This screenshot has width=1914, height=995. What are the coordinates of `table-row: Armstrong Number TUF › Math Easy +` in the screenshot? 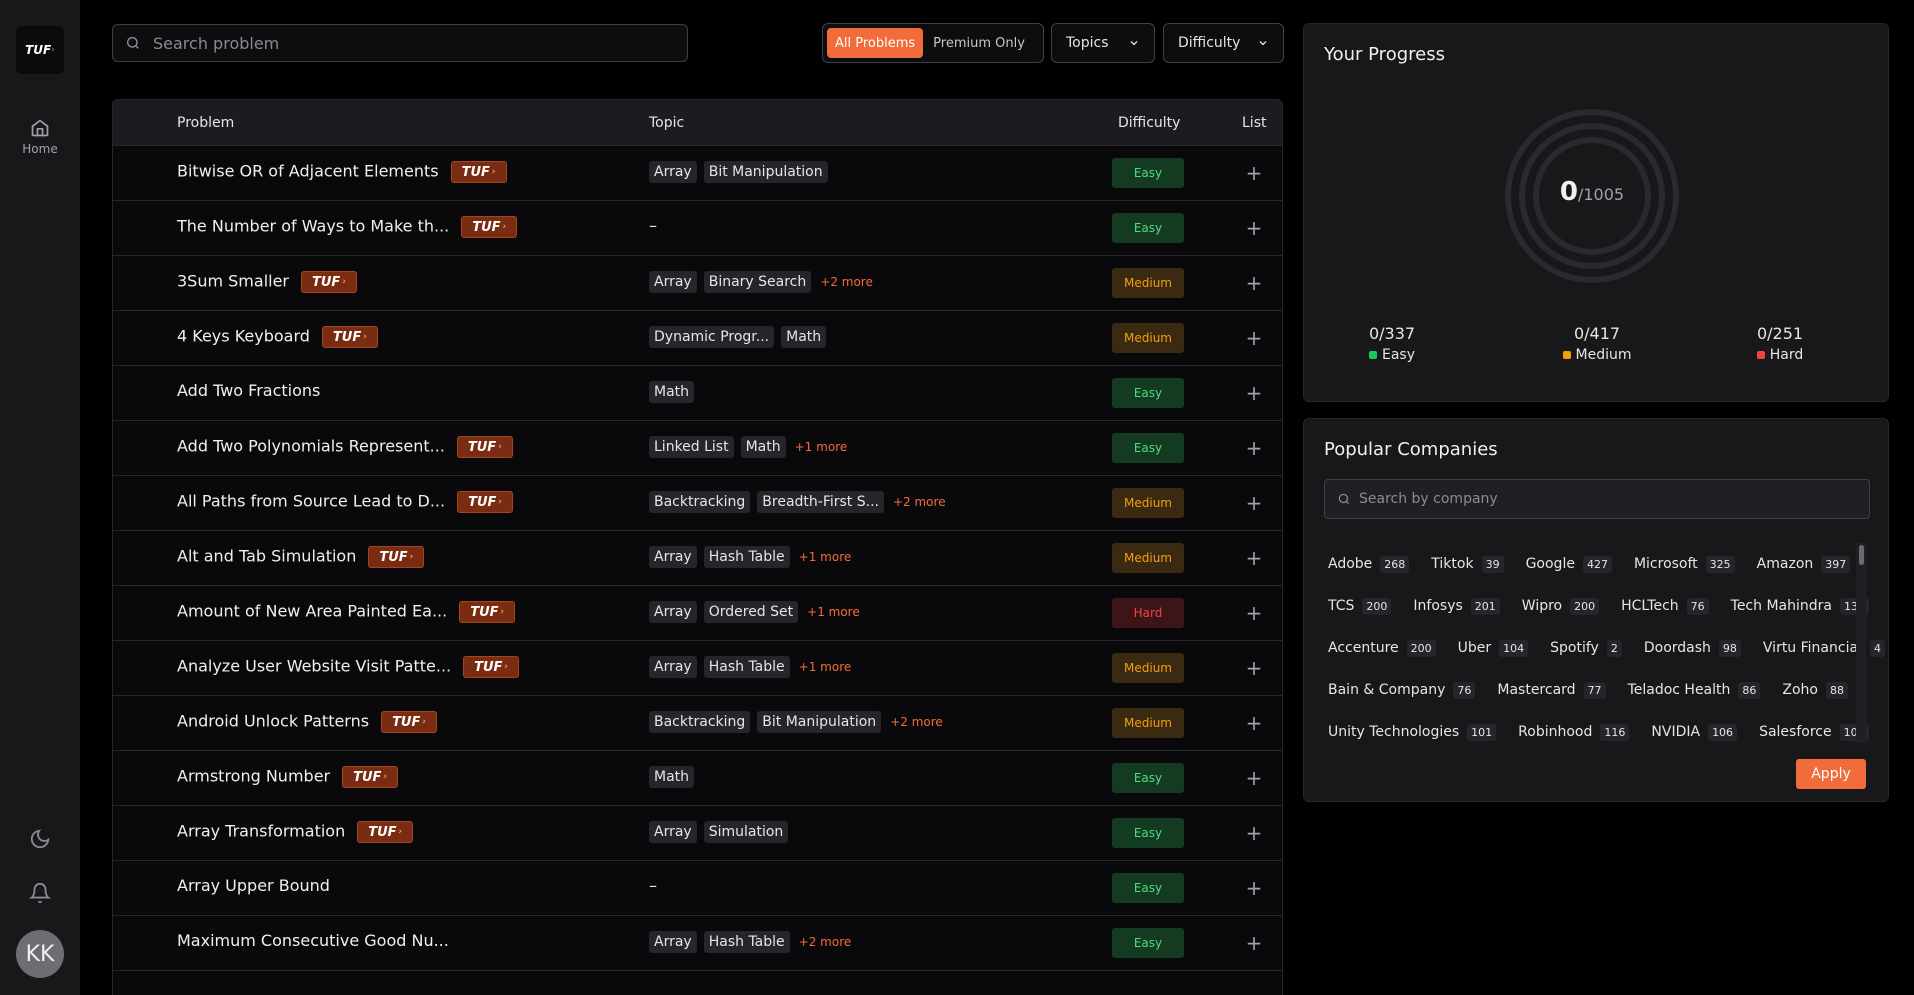 It's located at (697, 778).